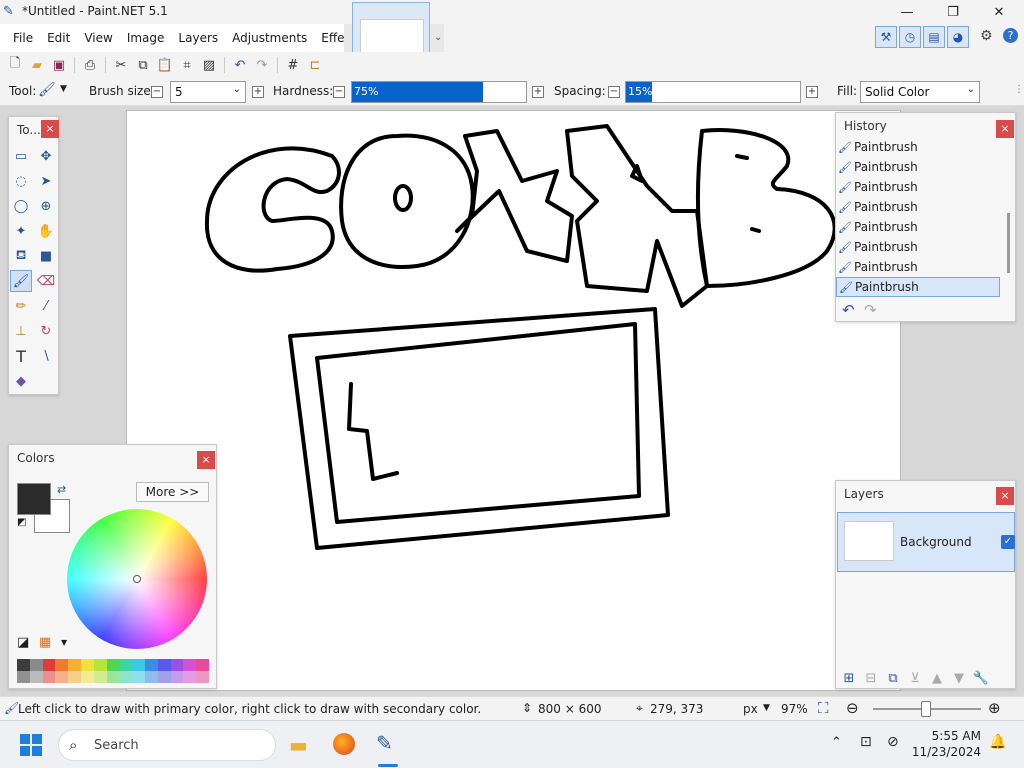 This screenshot has width=1024, height=768. I want to click on hardness-slider: 75%, so click(439, 92).